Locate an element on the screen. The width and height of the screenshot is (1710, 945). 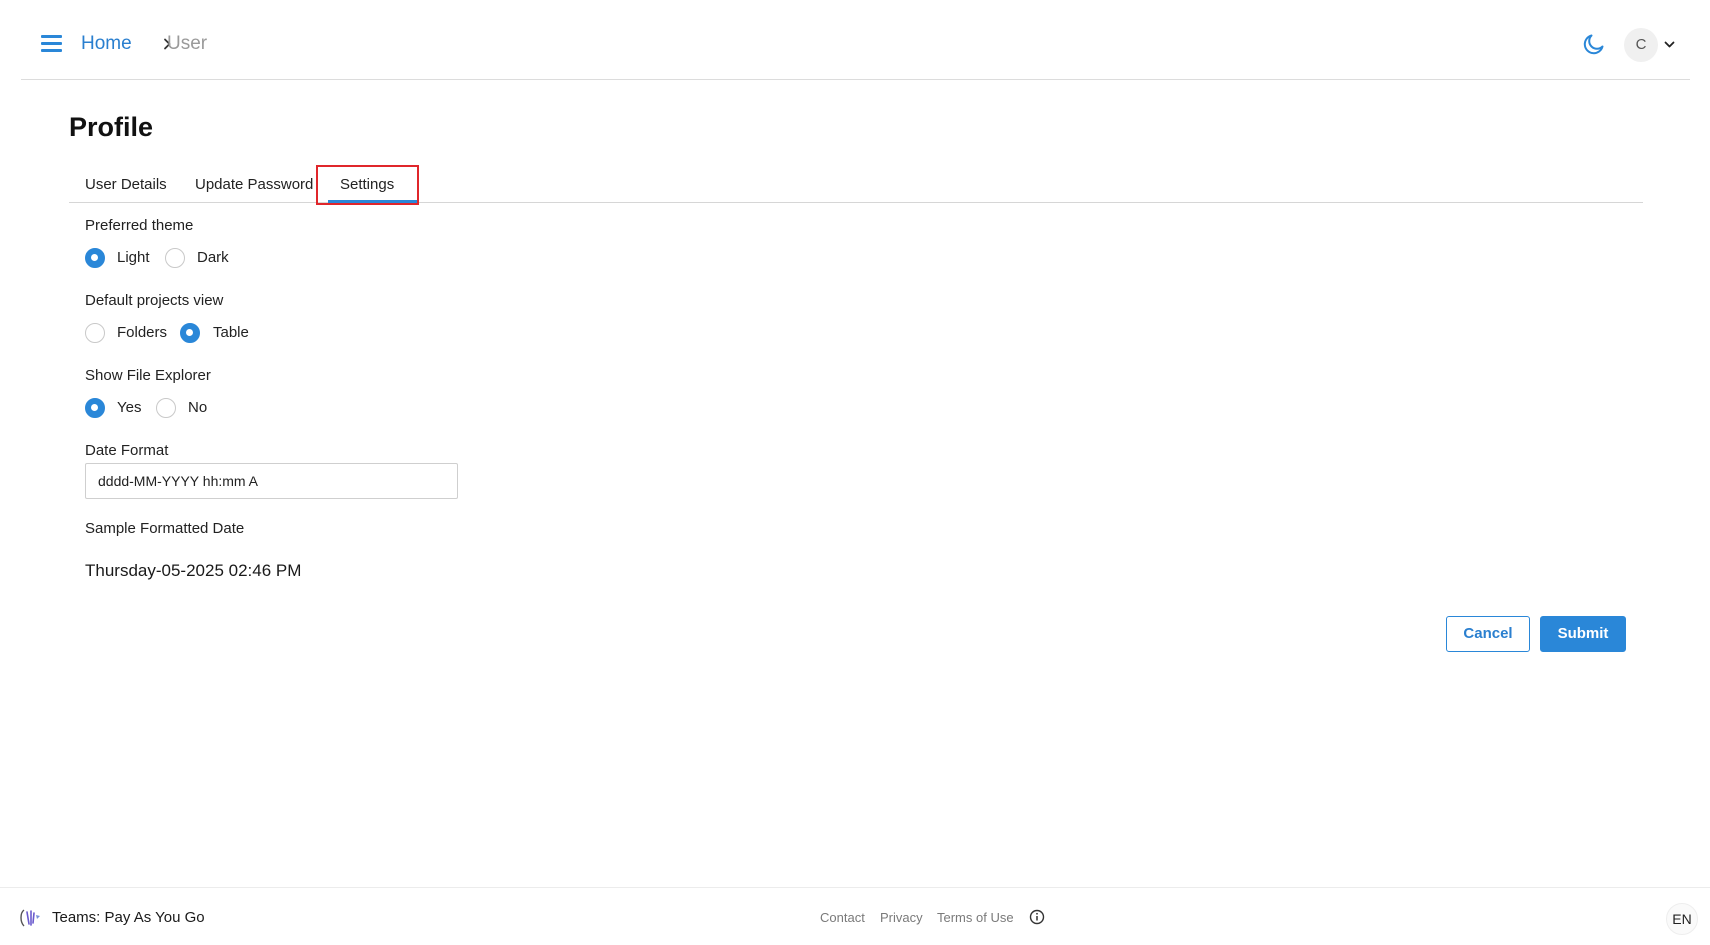
breadcrumb-home: Home is located at coordinates (106, 44).